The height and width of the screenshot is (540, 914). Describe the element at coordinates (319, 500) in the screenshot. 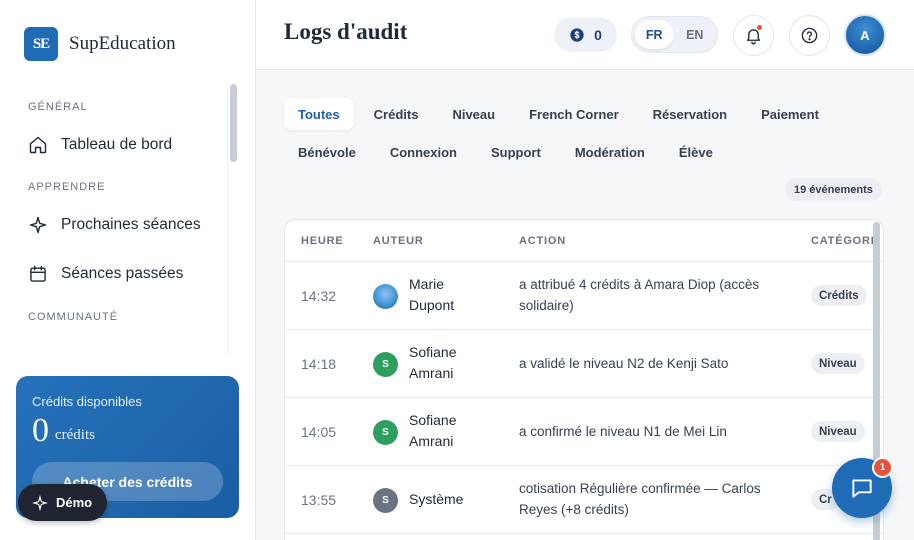

I see `row-time: 13:55` at that location.